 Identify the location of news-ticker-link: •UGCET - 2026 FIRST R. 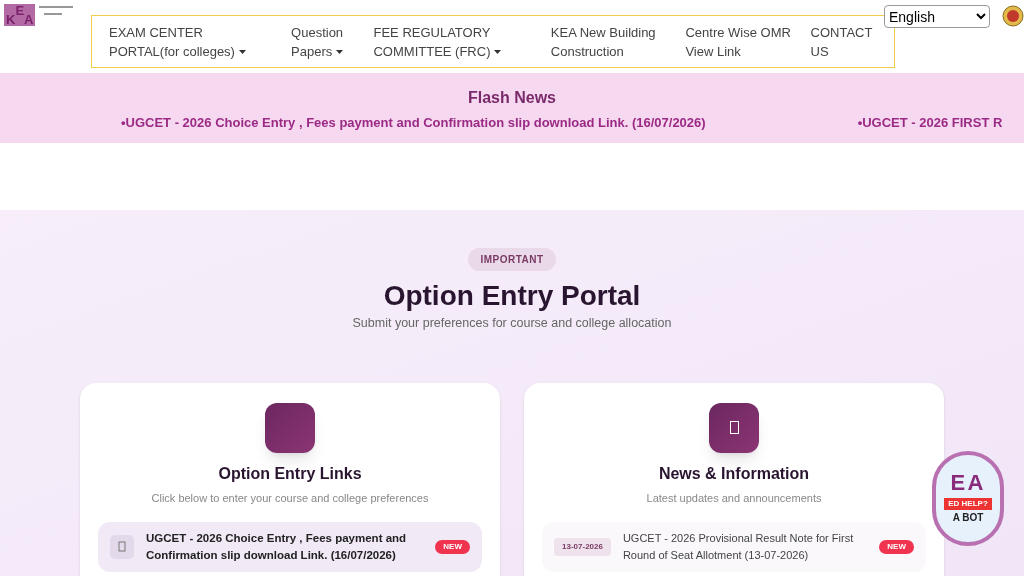
(930, 123).